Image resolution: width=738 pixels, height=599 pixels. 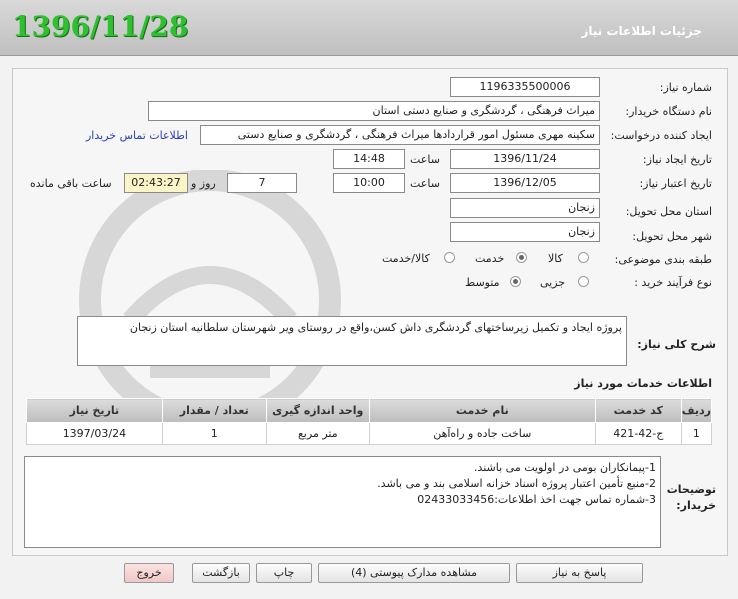 I want to click on cell-unit: متر مربع, so click(x=317, y=433).